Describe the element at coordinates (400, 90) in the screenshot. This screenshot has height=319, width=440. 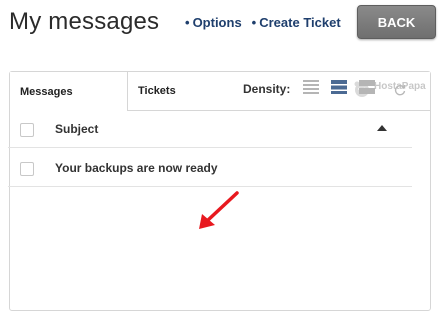
I see `refresh-icon` at that location.